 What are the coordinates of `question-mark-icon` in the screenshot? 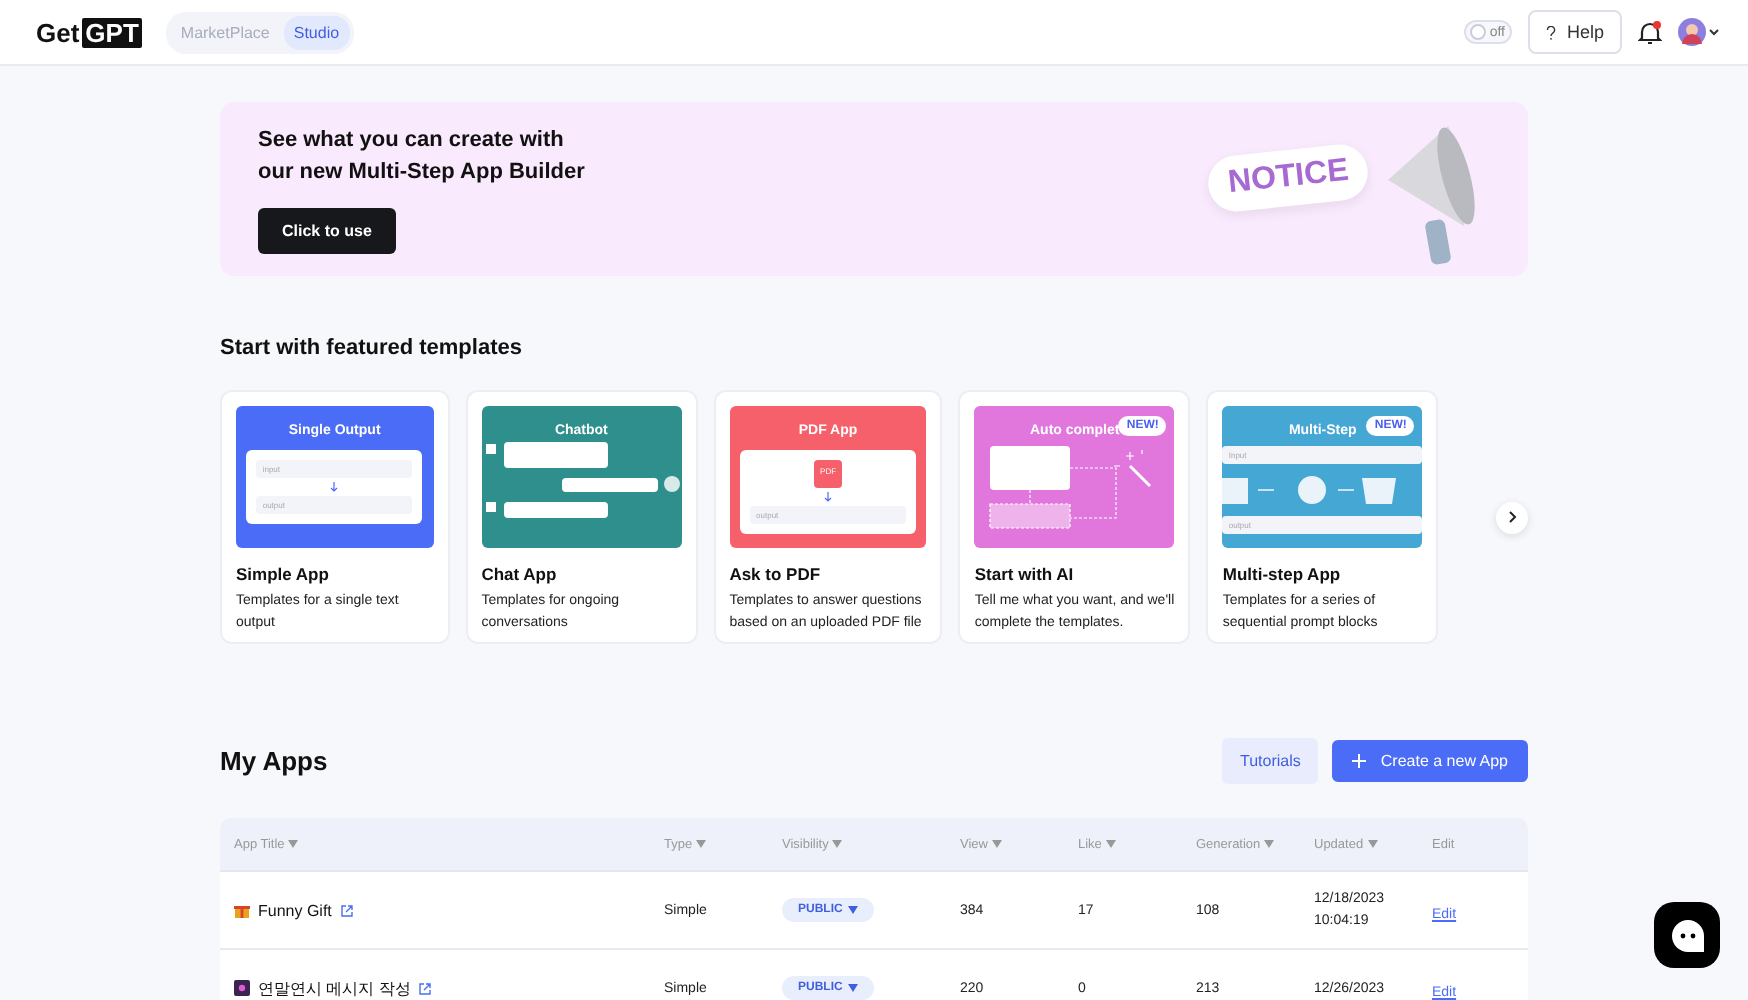 It's located at (1551, 32).